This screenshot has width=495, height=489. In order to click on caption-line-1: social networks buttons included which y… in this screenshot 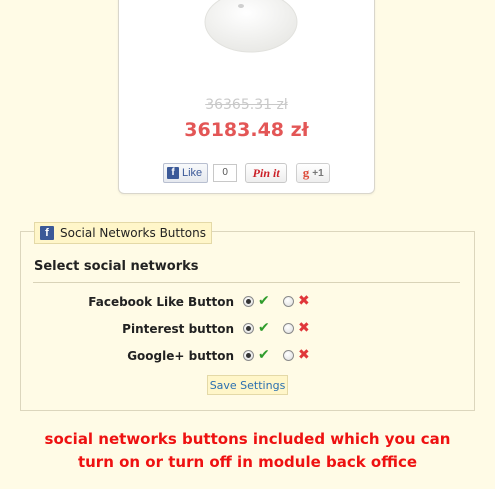, I will do `click(247, 439)`.